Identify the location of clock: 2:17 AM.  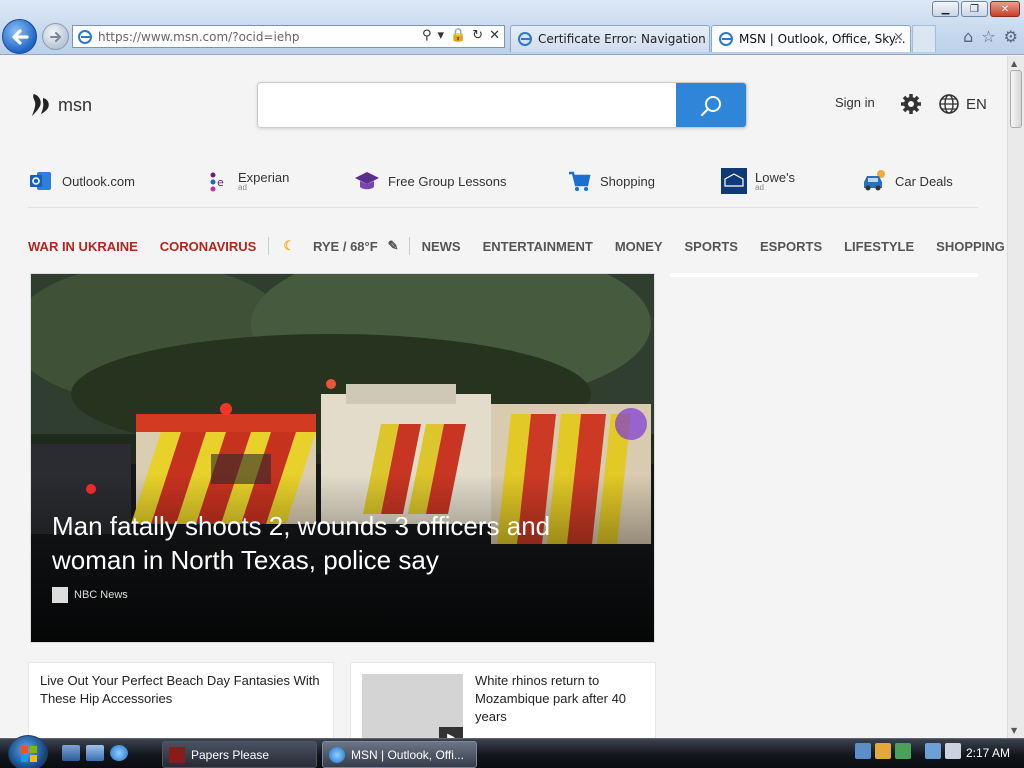
(988, 753).